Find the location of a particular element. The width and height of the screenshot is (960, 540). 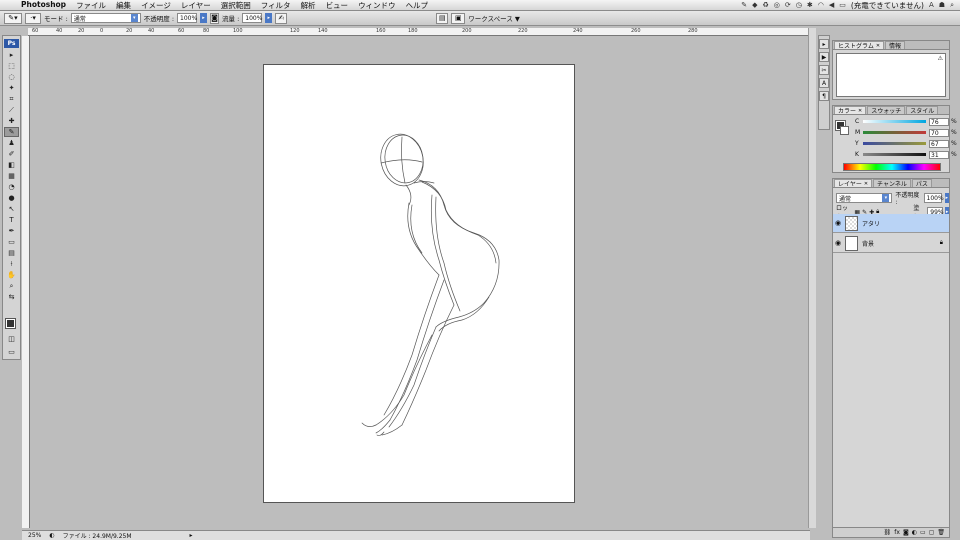

history-brush-tool-icon: ✐ is located at coordinates (11, 154).